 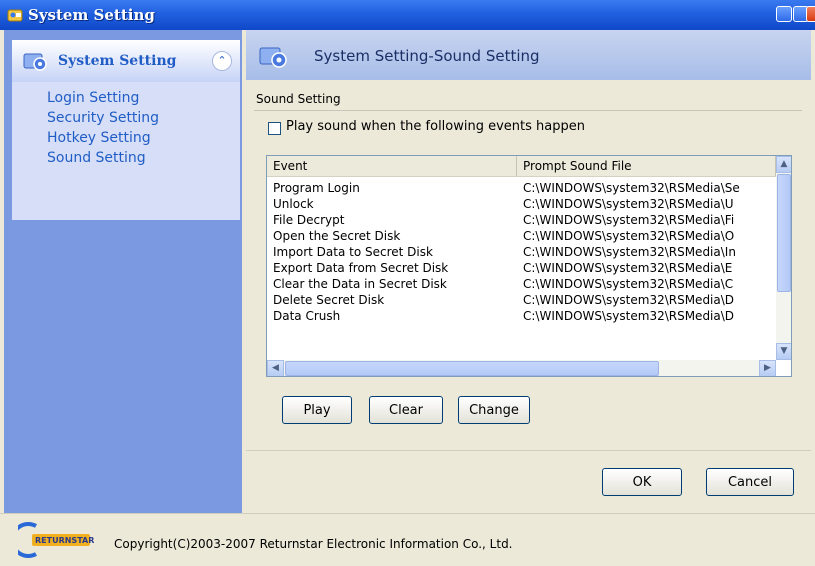 What do you see at coordinates (810, 14) in the screenshot?
I see `close-button` at bounding box center [810, 14].